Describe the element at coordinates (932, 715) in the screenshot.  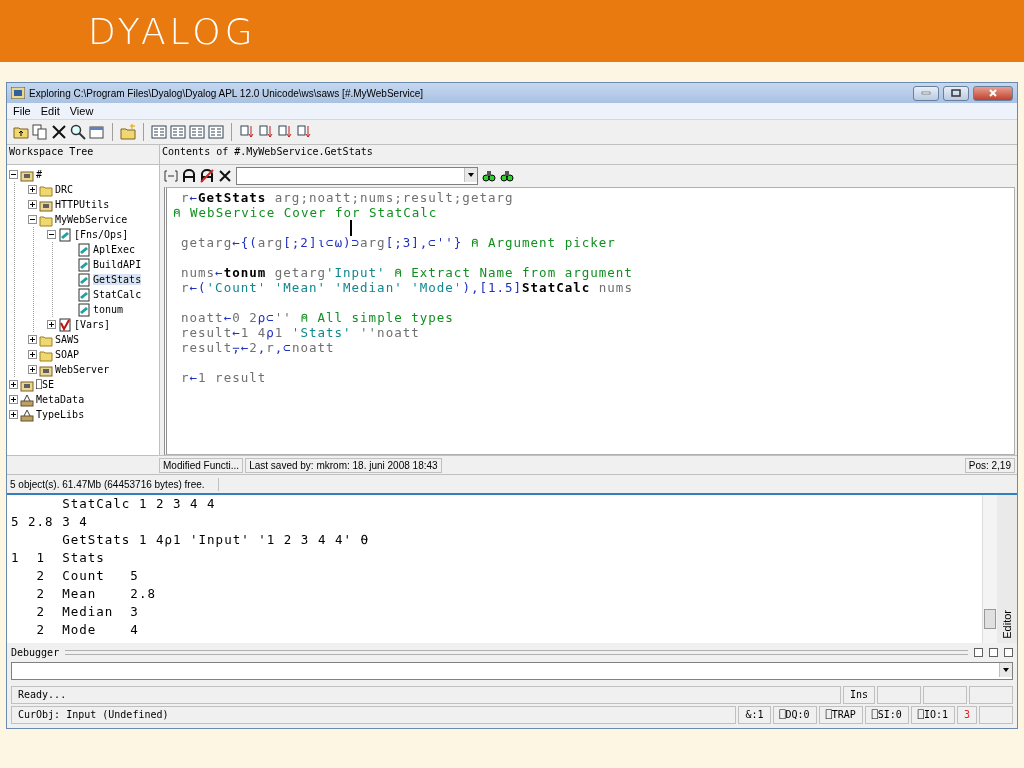
I see `status-field: ⎕IO:1` at that location.